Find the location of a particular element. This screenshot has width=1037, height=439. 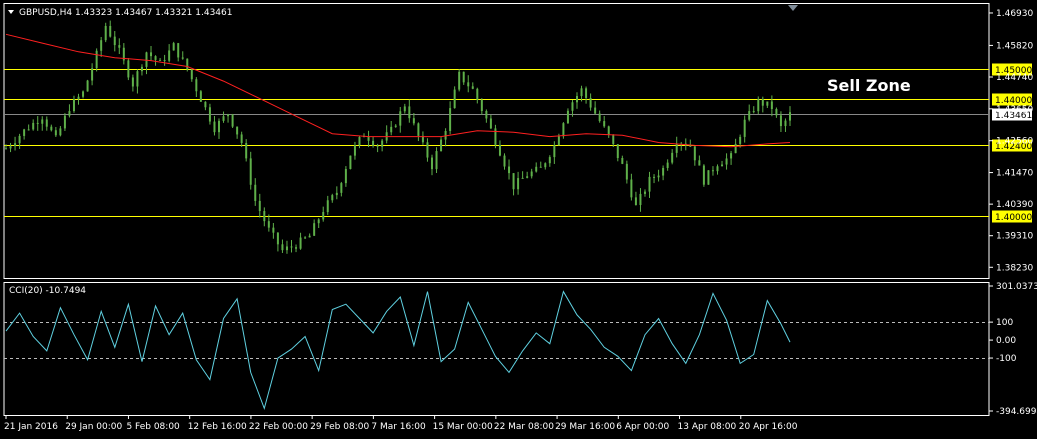

triangle-down-icon is located at coordinates (11, 12).